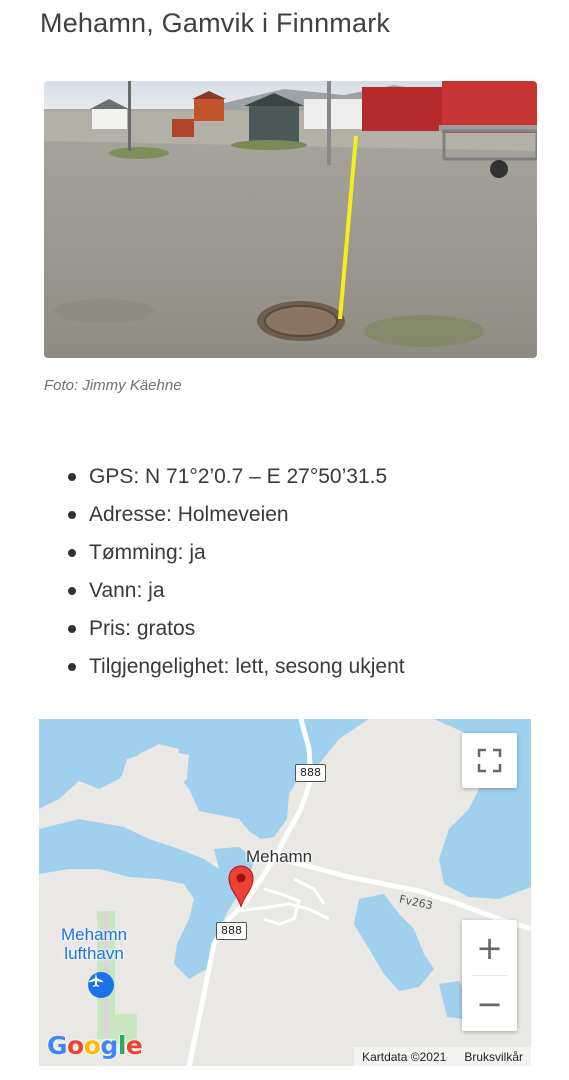  What do you see at coordinates (489, 947) in the screenshot?
I see `zoom-in-button: +` at bounding box center [489, 947].